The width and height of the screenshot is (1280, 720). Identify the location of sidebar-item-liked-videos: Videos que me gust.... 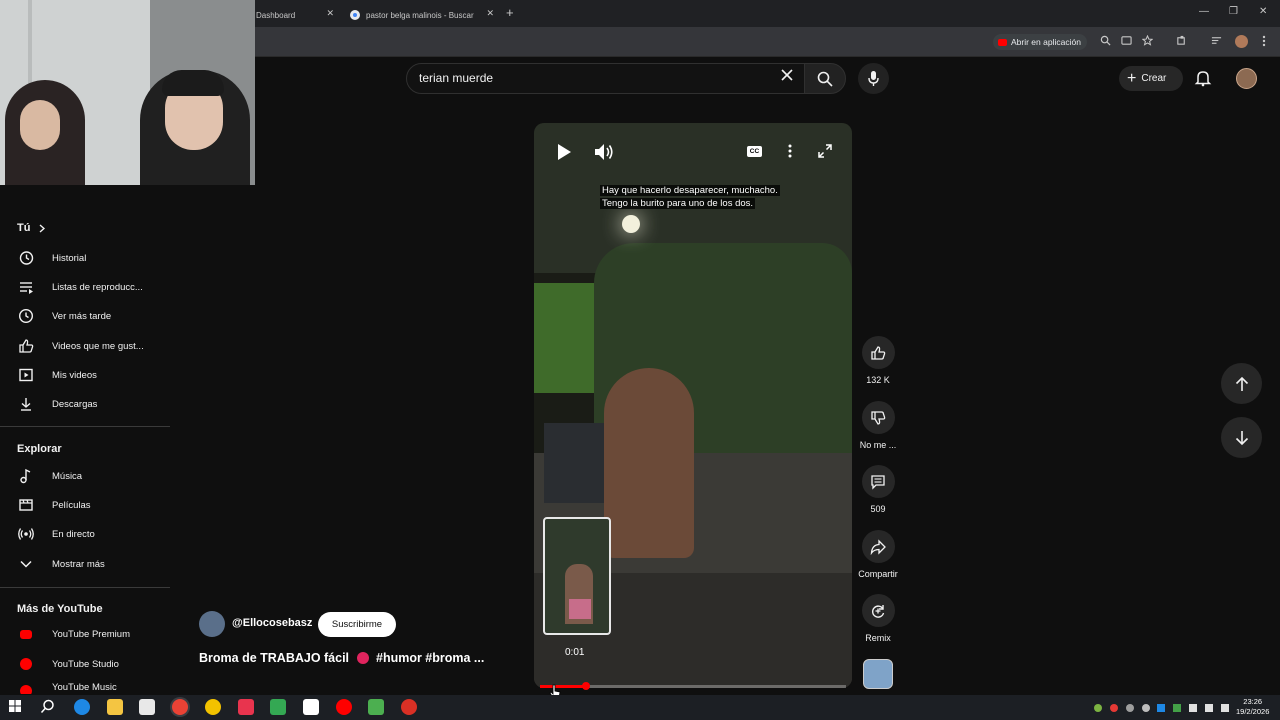
(80, 346).